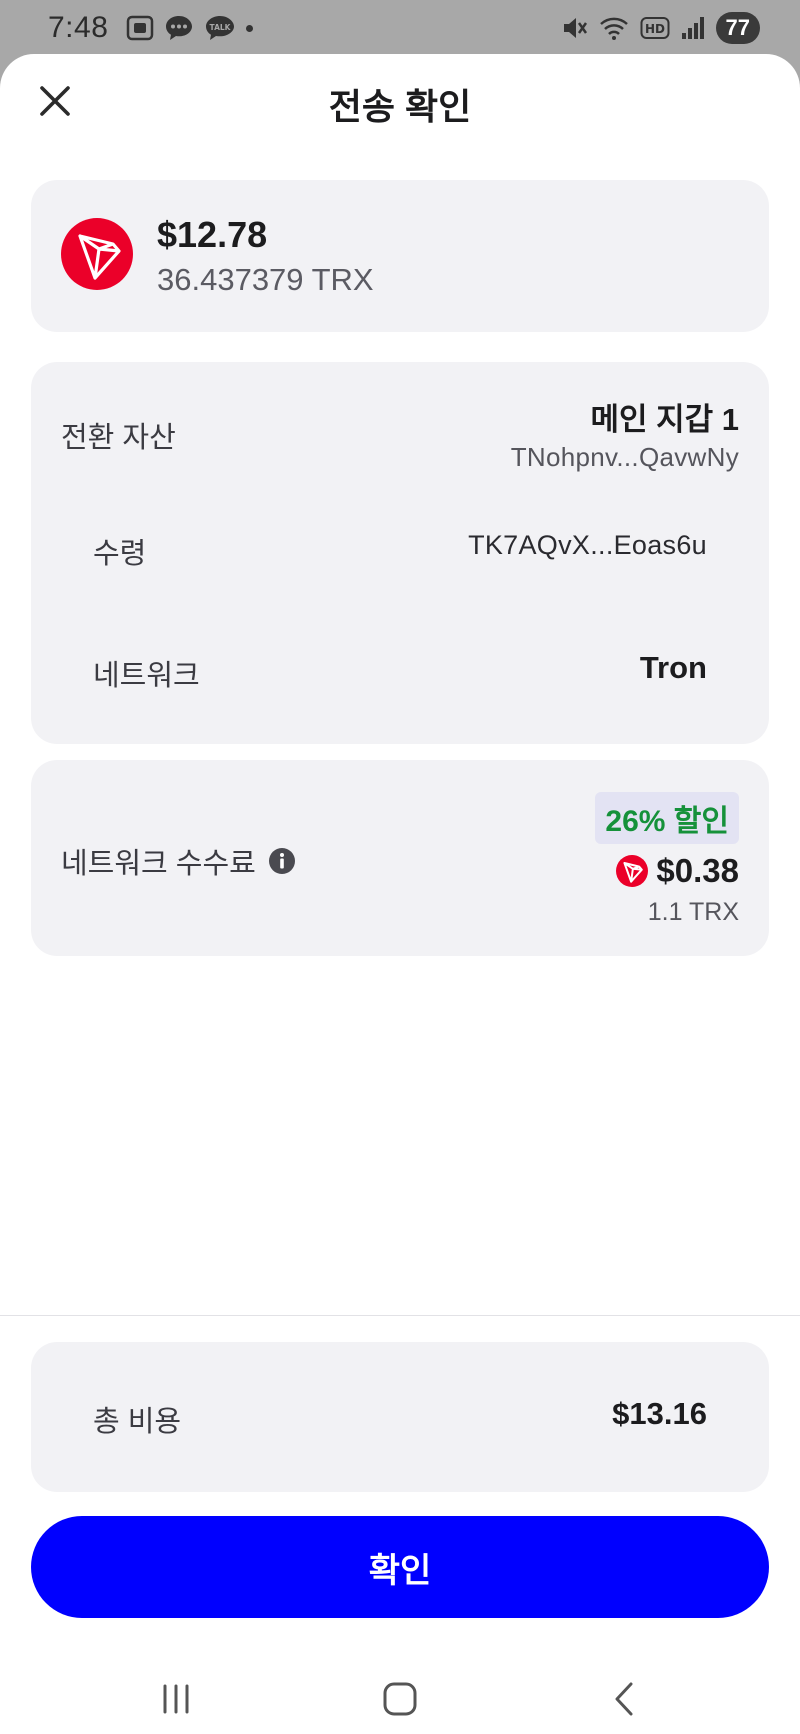  I want to click on kakaotalk-icon: TALK, so click(220, 28).